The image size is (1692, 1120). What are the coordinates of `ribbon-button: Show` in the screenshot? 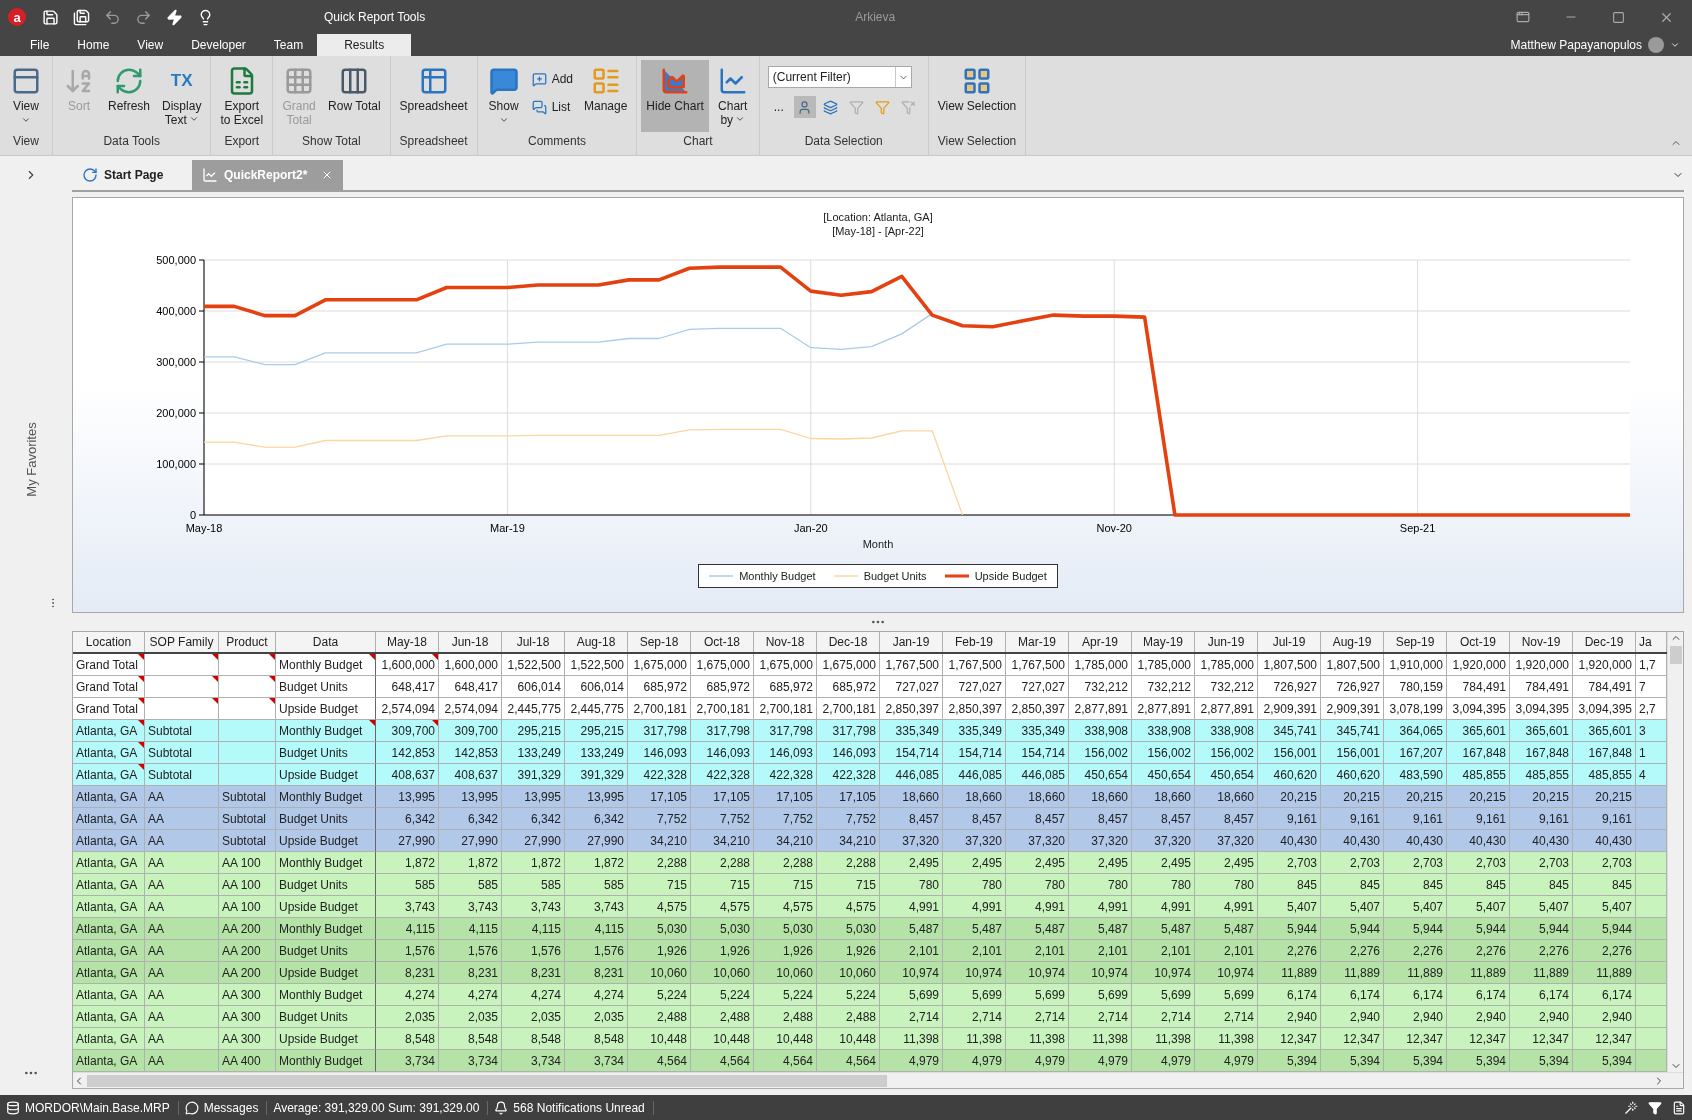 It's located at (503, 96).